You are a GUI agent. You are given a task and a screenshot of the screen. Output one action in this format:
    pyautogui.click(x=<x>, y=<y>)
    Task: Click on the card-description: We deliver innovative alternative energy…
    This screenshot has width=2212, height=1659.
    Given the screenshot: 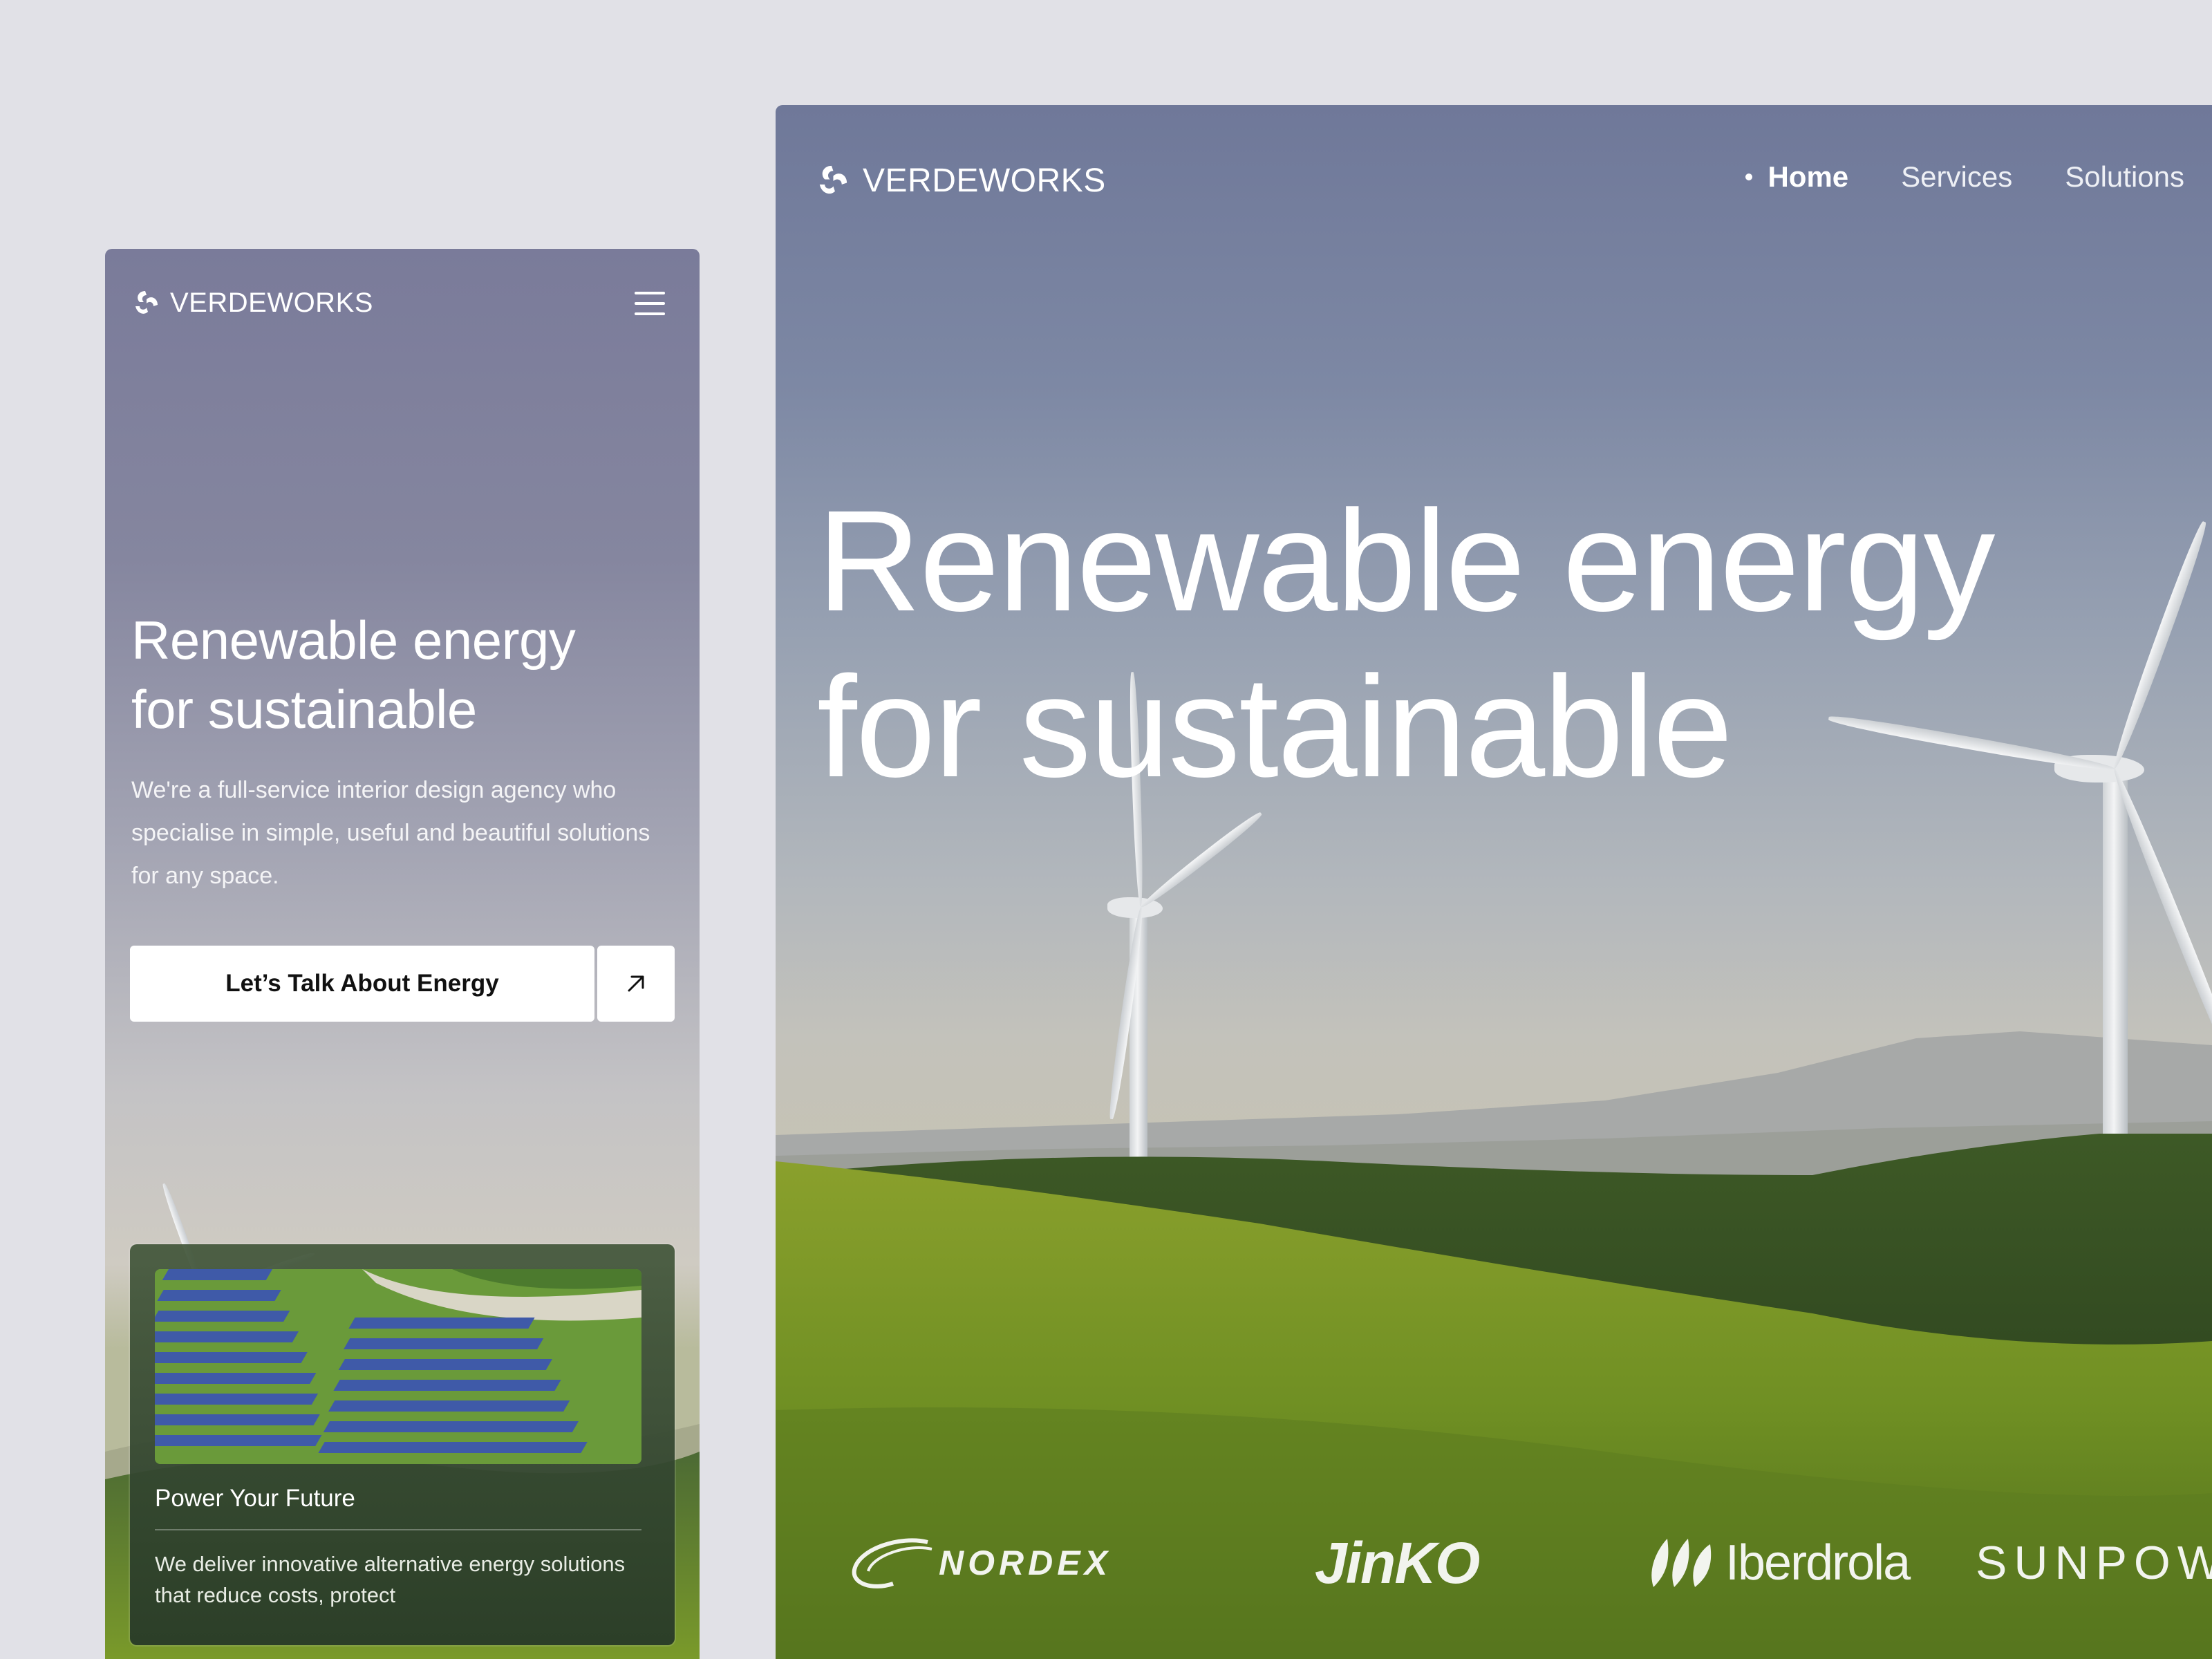 What is the action you would take?
    pyautogui.click(x=391, y=1579)
    